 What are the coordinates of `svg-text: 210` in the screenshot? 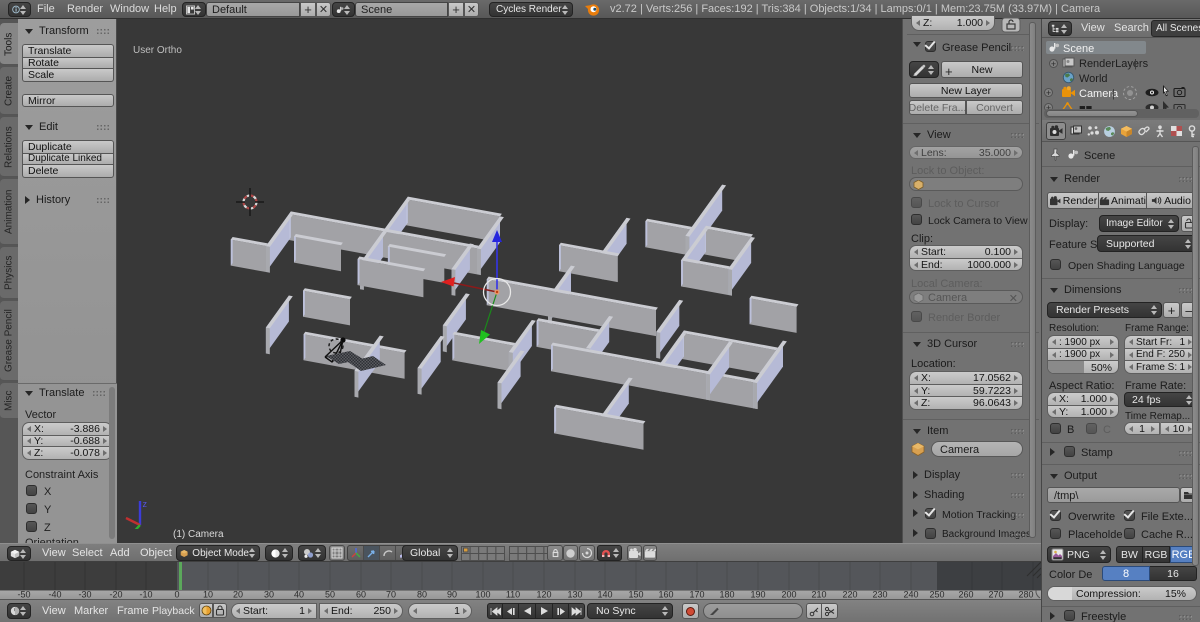 It's located at (818, 595).